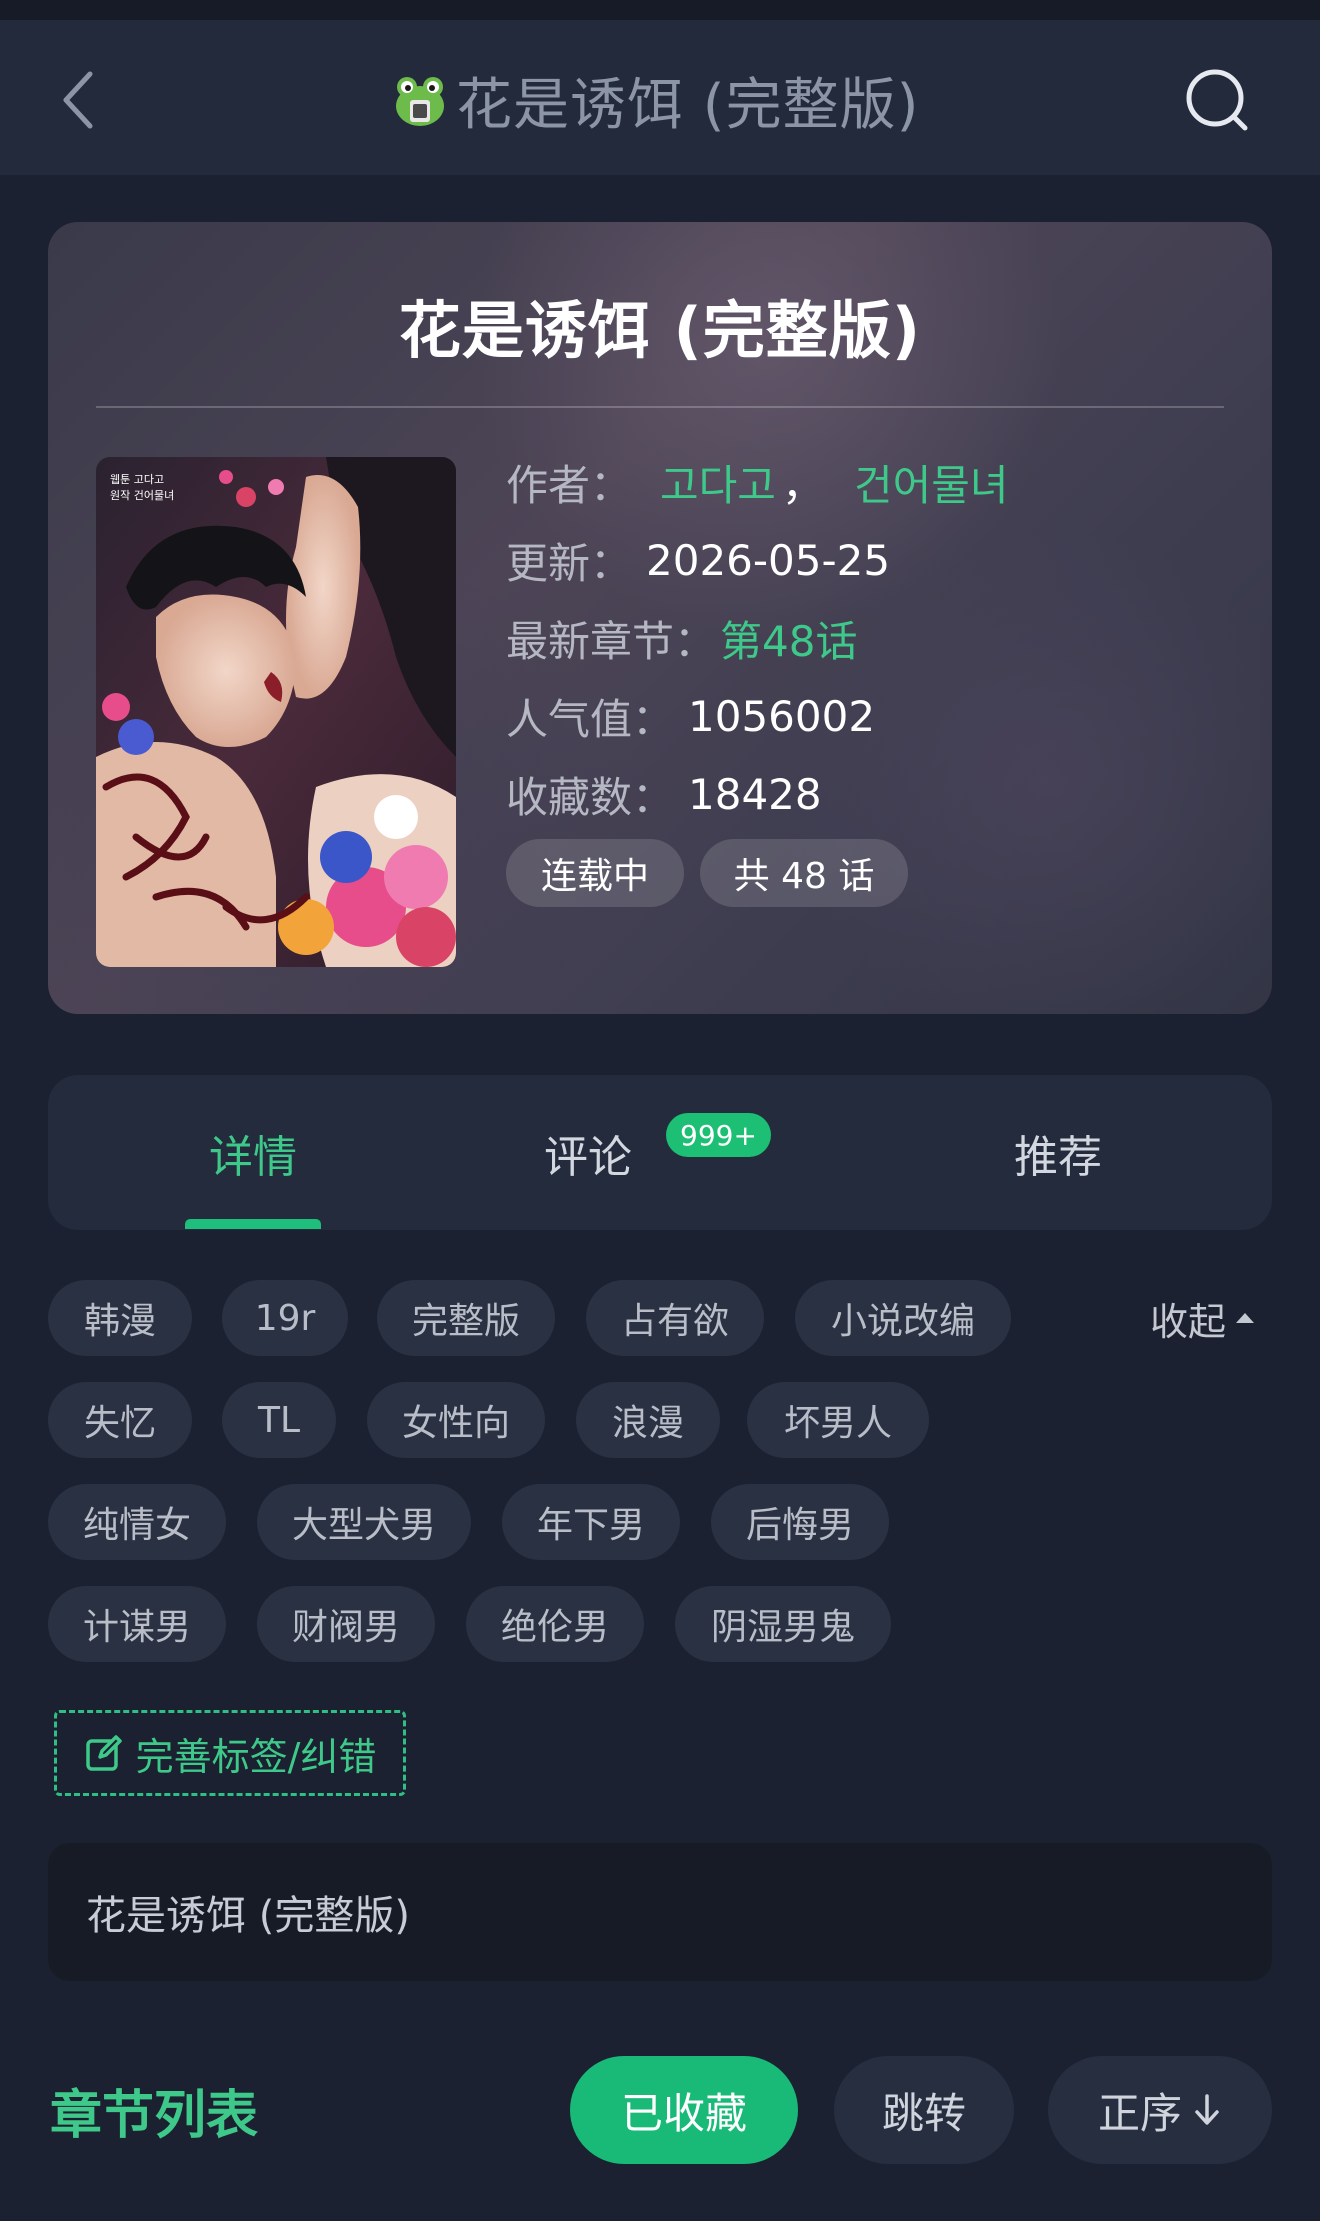  What do you see at coordinates (688, 105) in the screenshot?
I see `header-title-text: 花是诱饵 (完整版)` at bounding box center [688, 105].